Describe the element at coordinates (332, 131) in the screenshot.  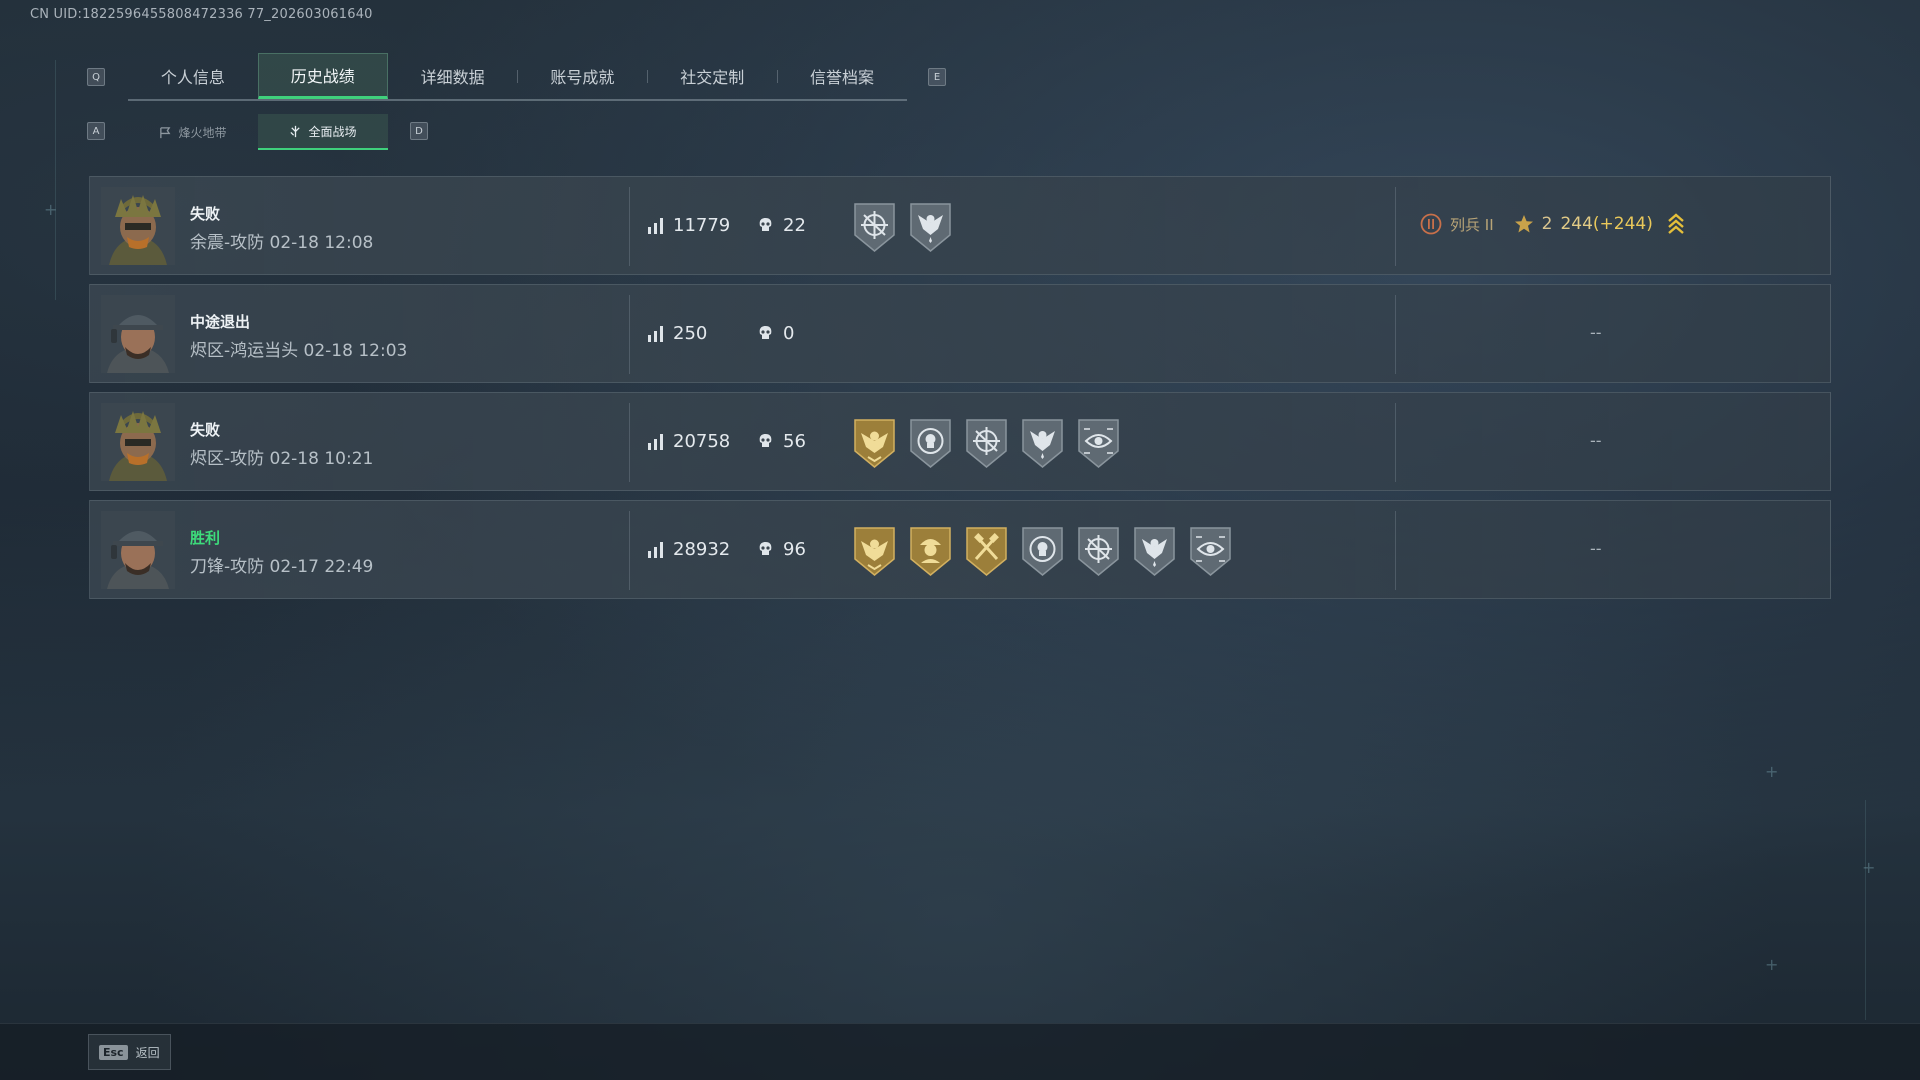
I see `subtab-battlefield-label: 全面战场` at that location.